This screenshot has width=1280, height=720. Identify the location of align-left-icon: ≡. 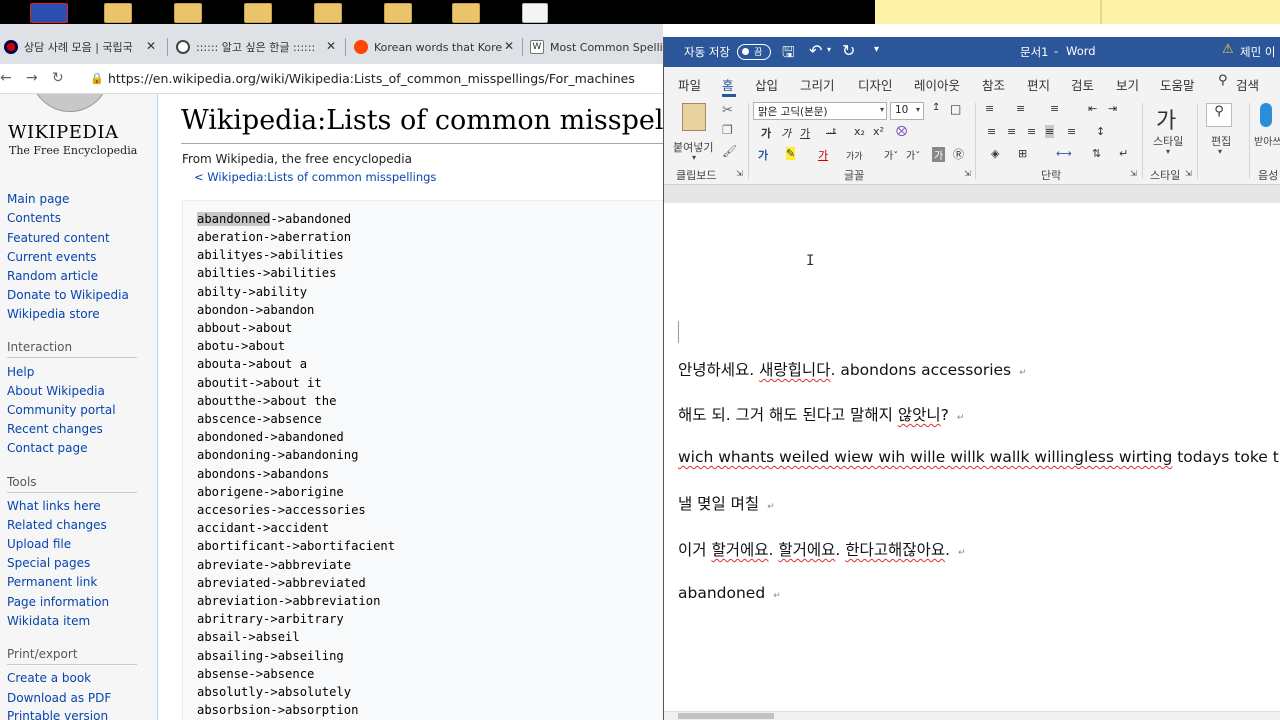
(991, 131).